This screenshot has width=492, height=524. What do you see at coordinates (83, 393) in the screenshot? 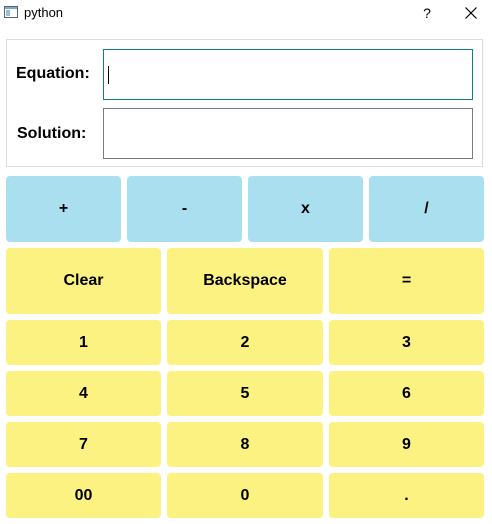
I see `digit-4-button: 4` at bounding box center [83, 393].